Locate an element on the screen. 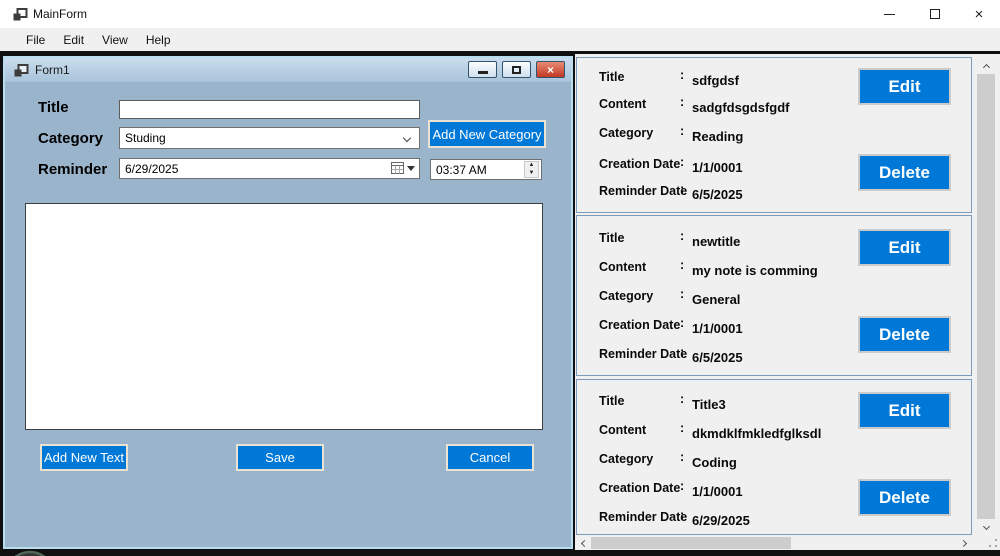 The height and width of the screenshot is (556, 1000). note-reminder-date-value: 6/5/2025 is located at coordinates (717, 357).